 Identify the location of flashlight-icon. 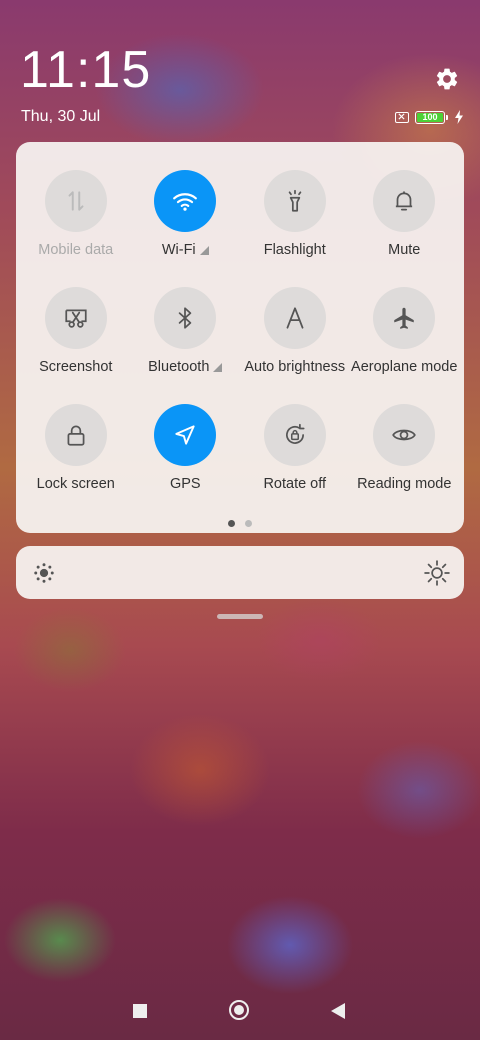
(295, 200).